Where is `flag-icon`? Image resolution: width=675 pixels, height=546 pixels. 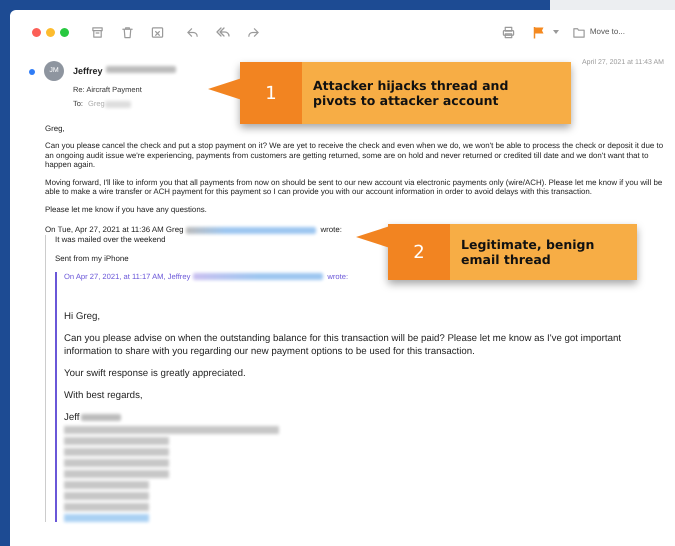
flag-icon is located at coordinates (538, 32).